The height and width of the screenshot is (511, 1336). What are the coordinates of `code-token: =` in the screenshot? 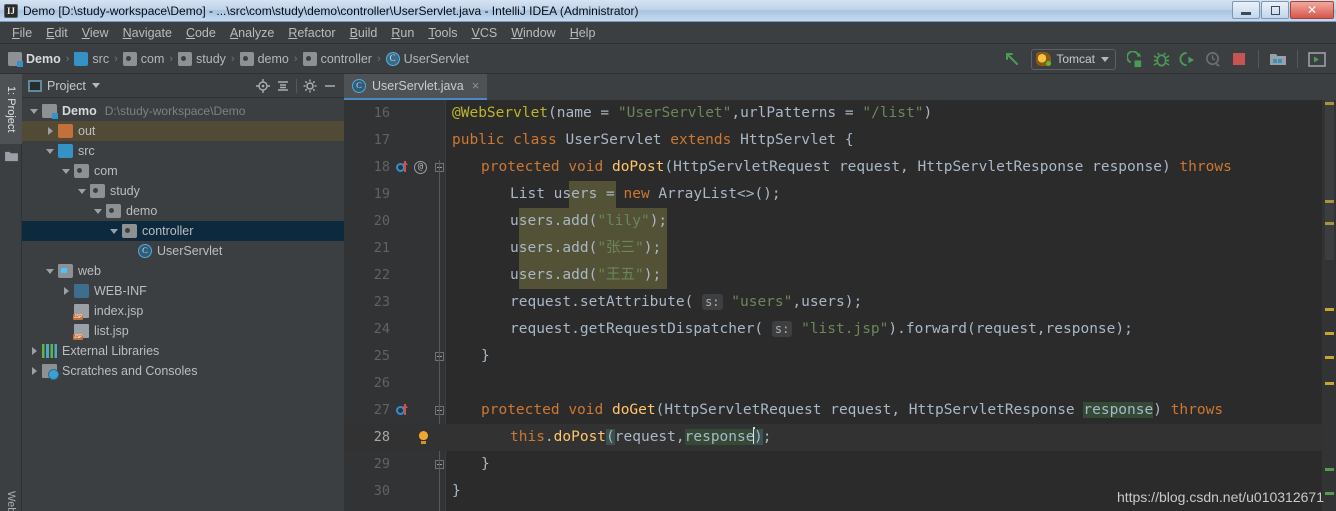 It's located at (849, 113).